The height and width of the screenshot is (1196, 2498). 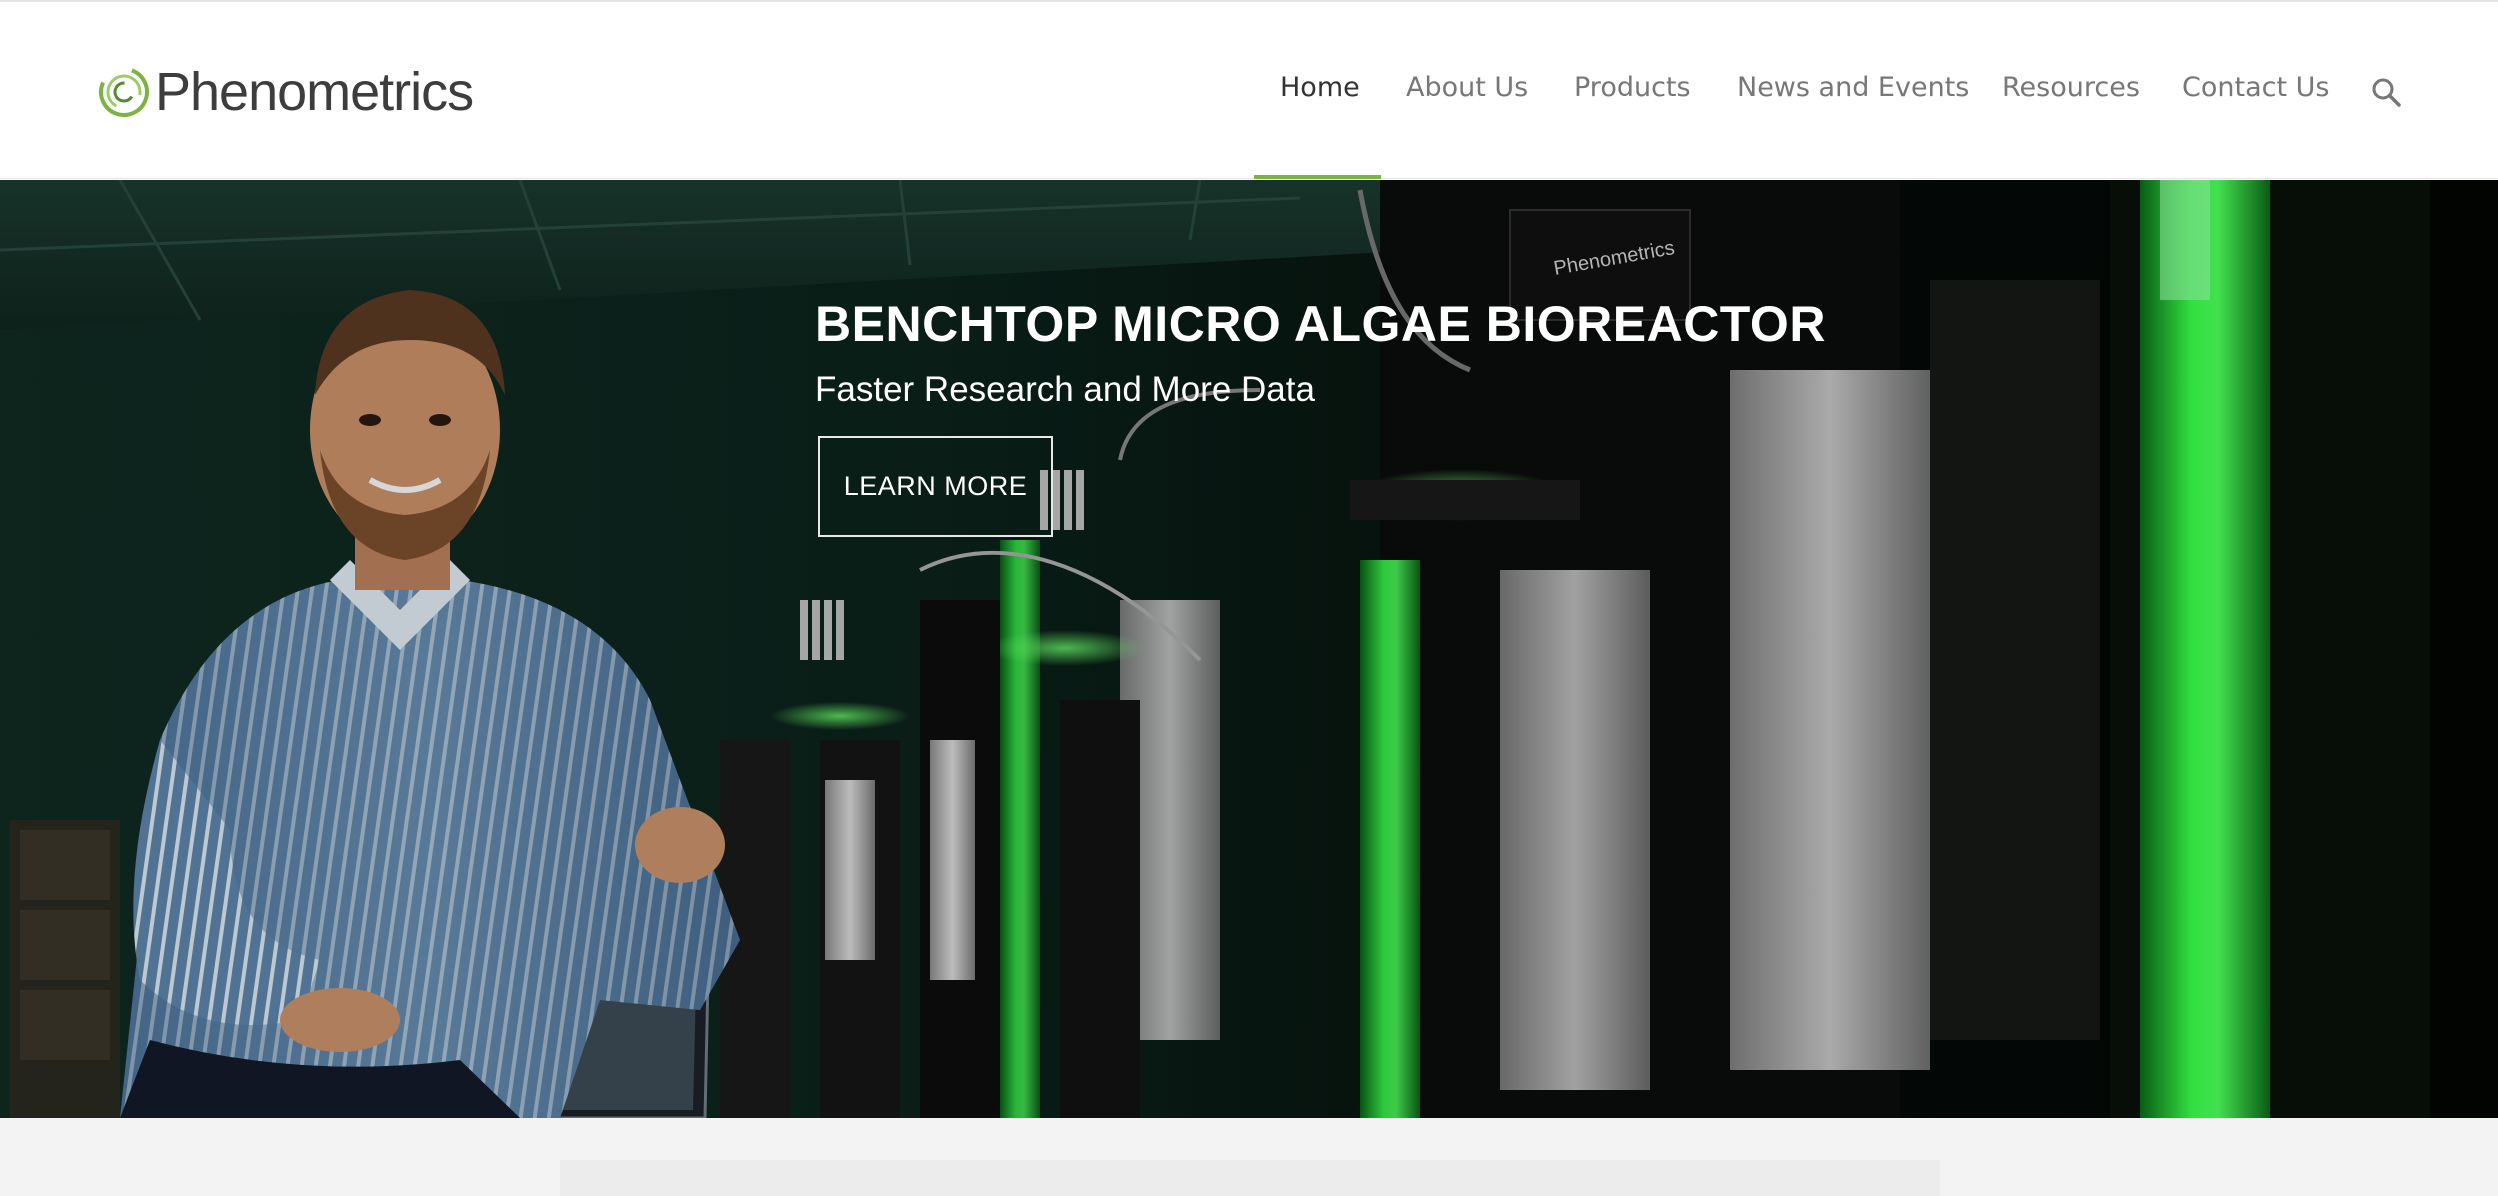 What do you see at coordinates (2071, 87) in the screenshot?
I see `nav-resources: Resources` at bounding box center [2071, 87].